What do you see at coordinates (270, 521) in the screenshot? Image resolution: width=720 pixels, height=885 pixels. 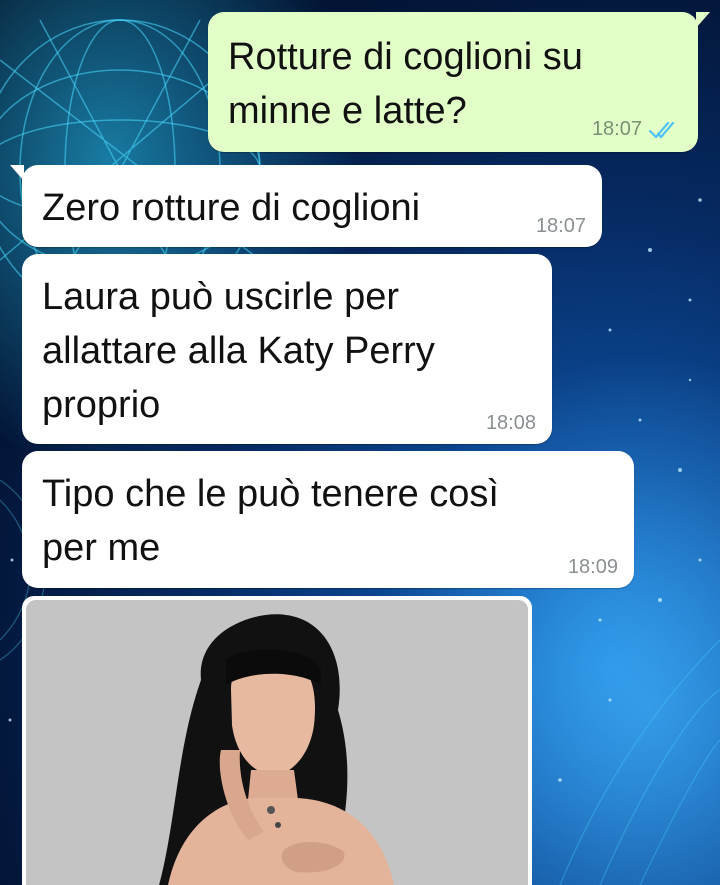 I see `message-text: Tipo che le può tenere così per me` at bounding box center [270, 521].